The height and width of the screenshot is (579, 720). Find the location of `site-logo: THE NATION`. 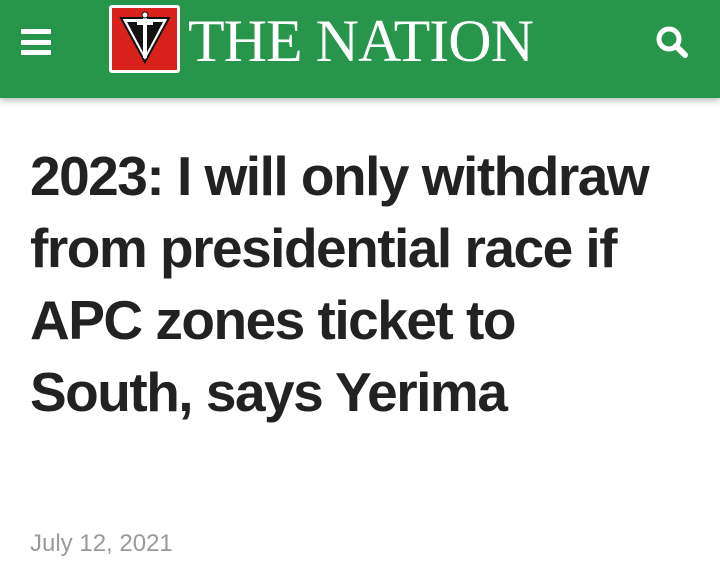

site-logo: THE NATION is located at coordinates (321, 39).